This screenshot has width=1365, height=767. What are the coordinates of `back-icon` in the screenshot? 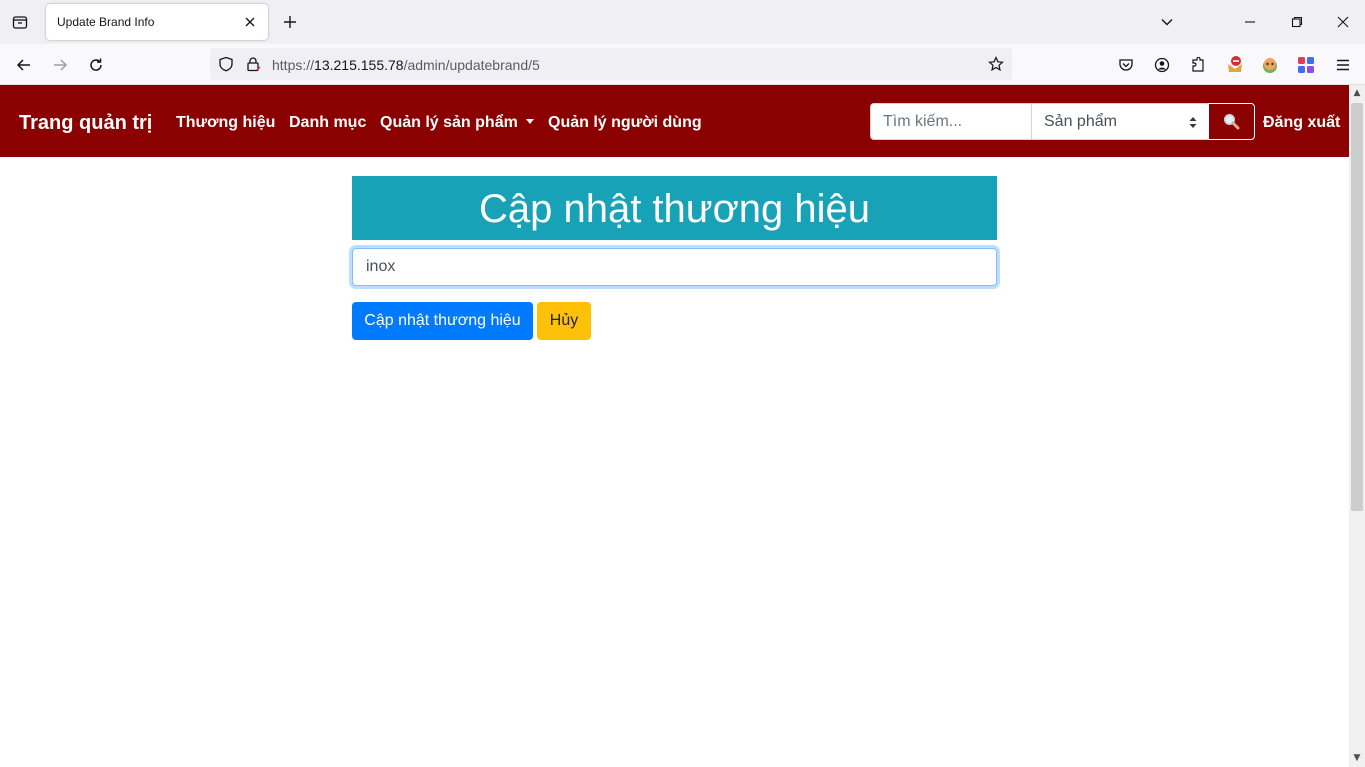 It's located at (24, 65).